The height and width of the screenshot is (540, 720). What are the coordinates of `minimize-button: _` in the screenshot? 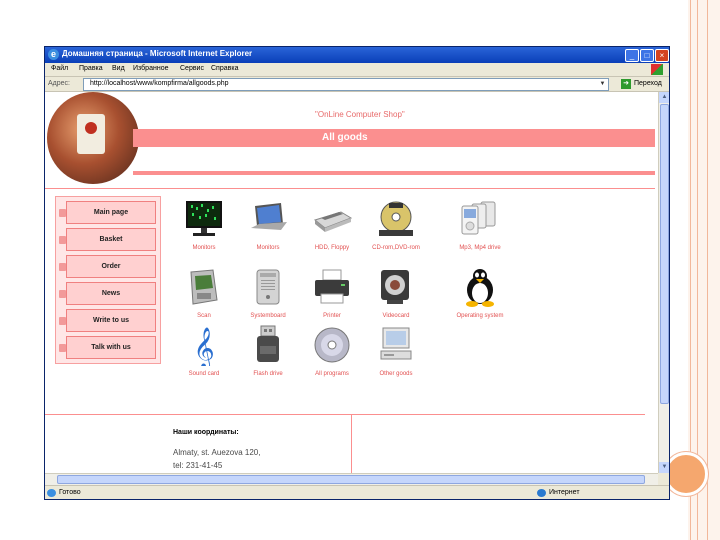 It's located at (632, 55).